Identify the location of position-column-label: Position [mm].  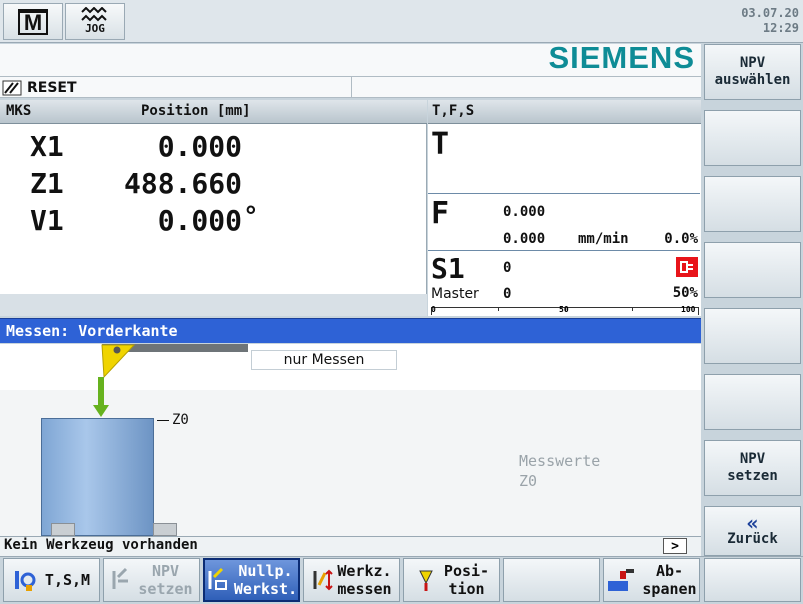
(196, 111).